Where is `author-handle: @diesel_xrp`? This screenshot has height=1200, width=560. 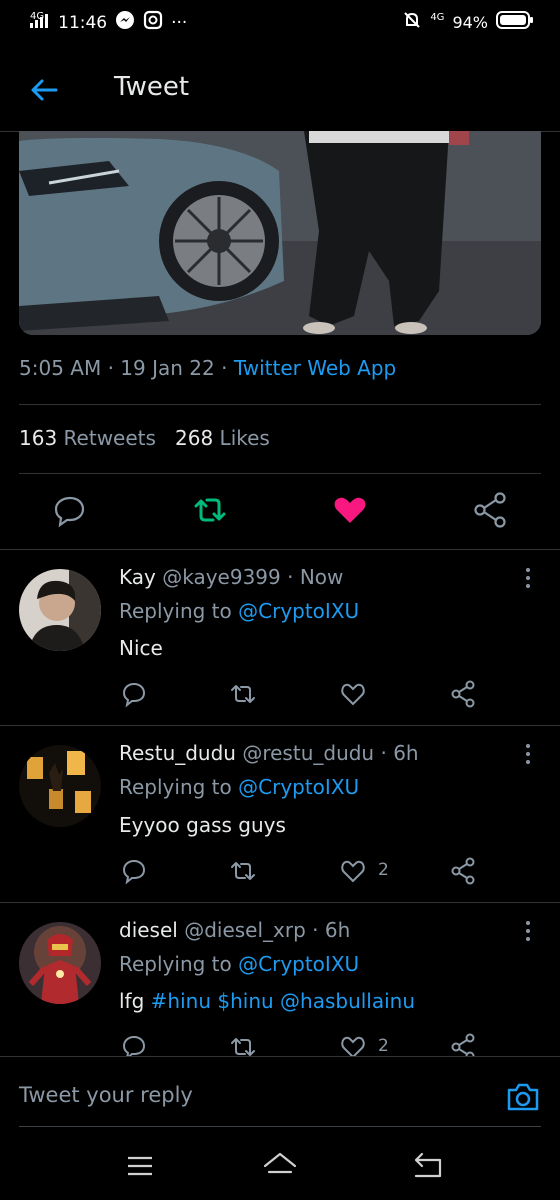
author-handle: @diesel_xrp is located at coordinates (245, 930).